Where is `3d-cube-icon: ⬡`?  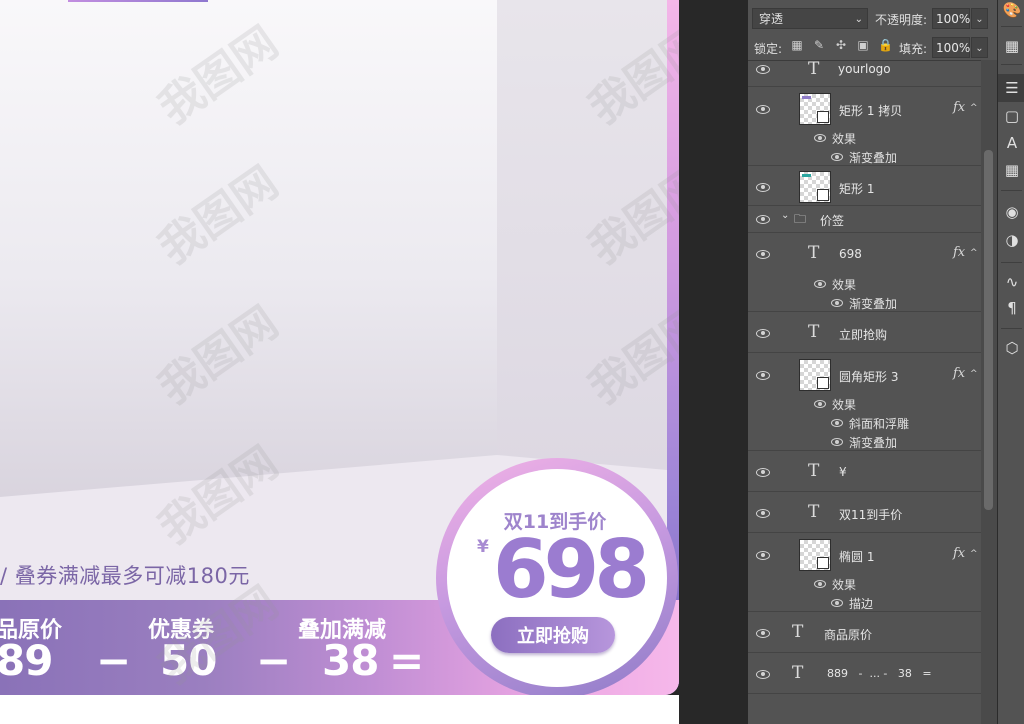 3d-cube-icon: ⬡ is located at coordinates (1012, 348).